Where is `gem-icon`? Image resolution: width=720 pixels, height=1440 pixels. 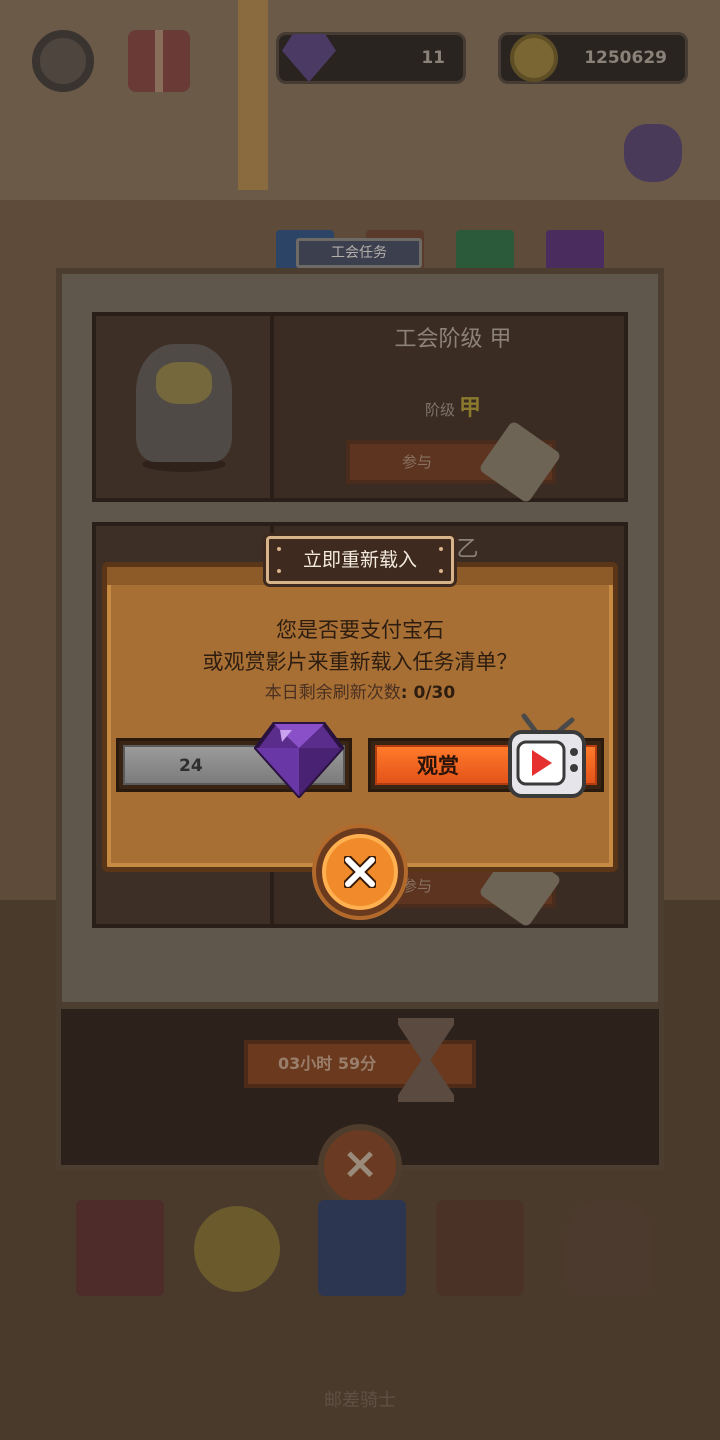 gem-icon is located at coordinates (299, 760).